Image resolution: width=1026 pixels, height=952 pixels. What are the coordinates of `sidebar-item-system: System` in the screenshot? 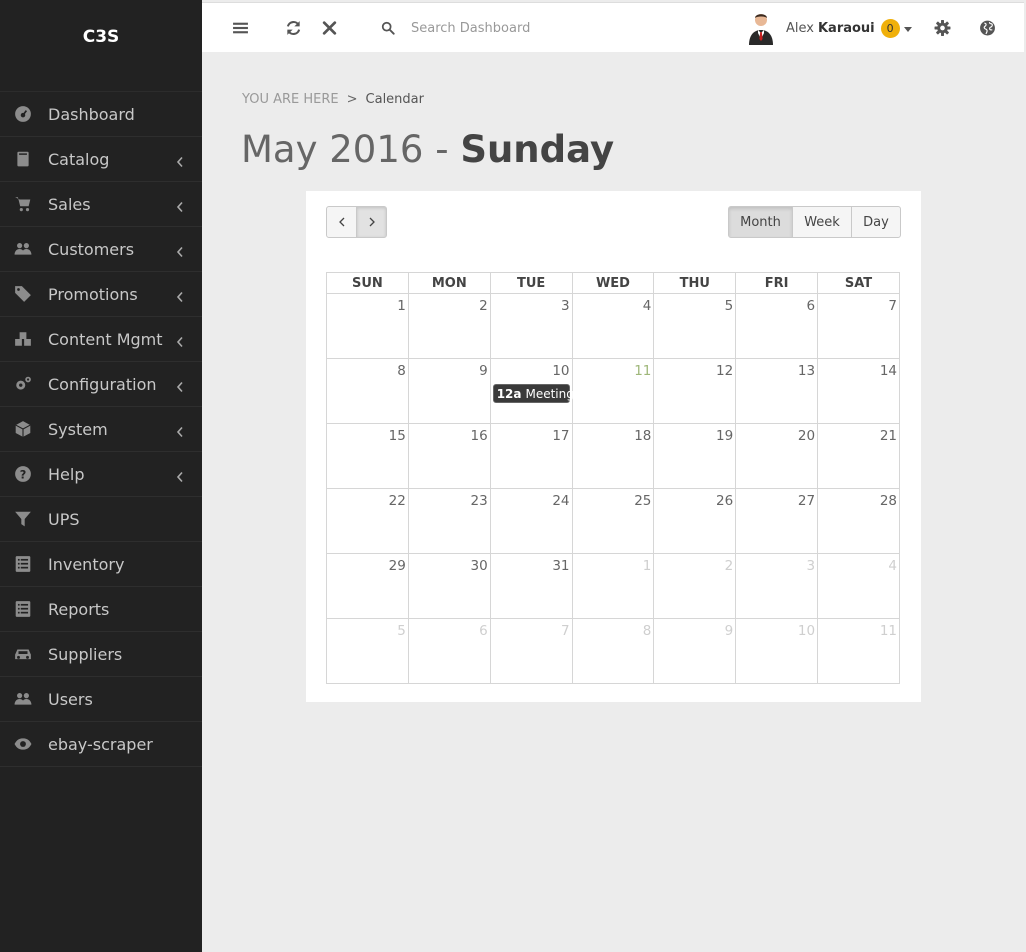 It's located at (101, 429).